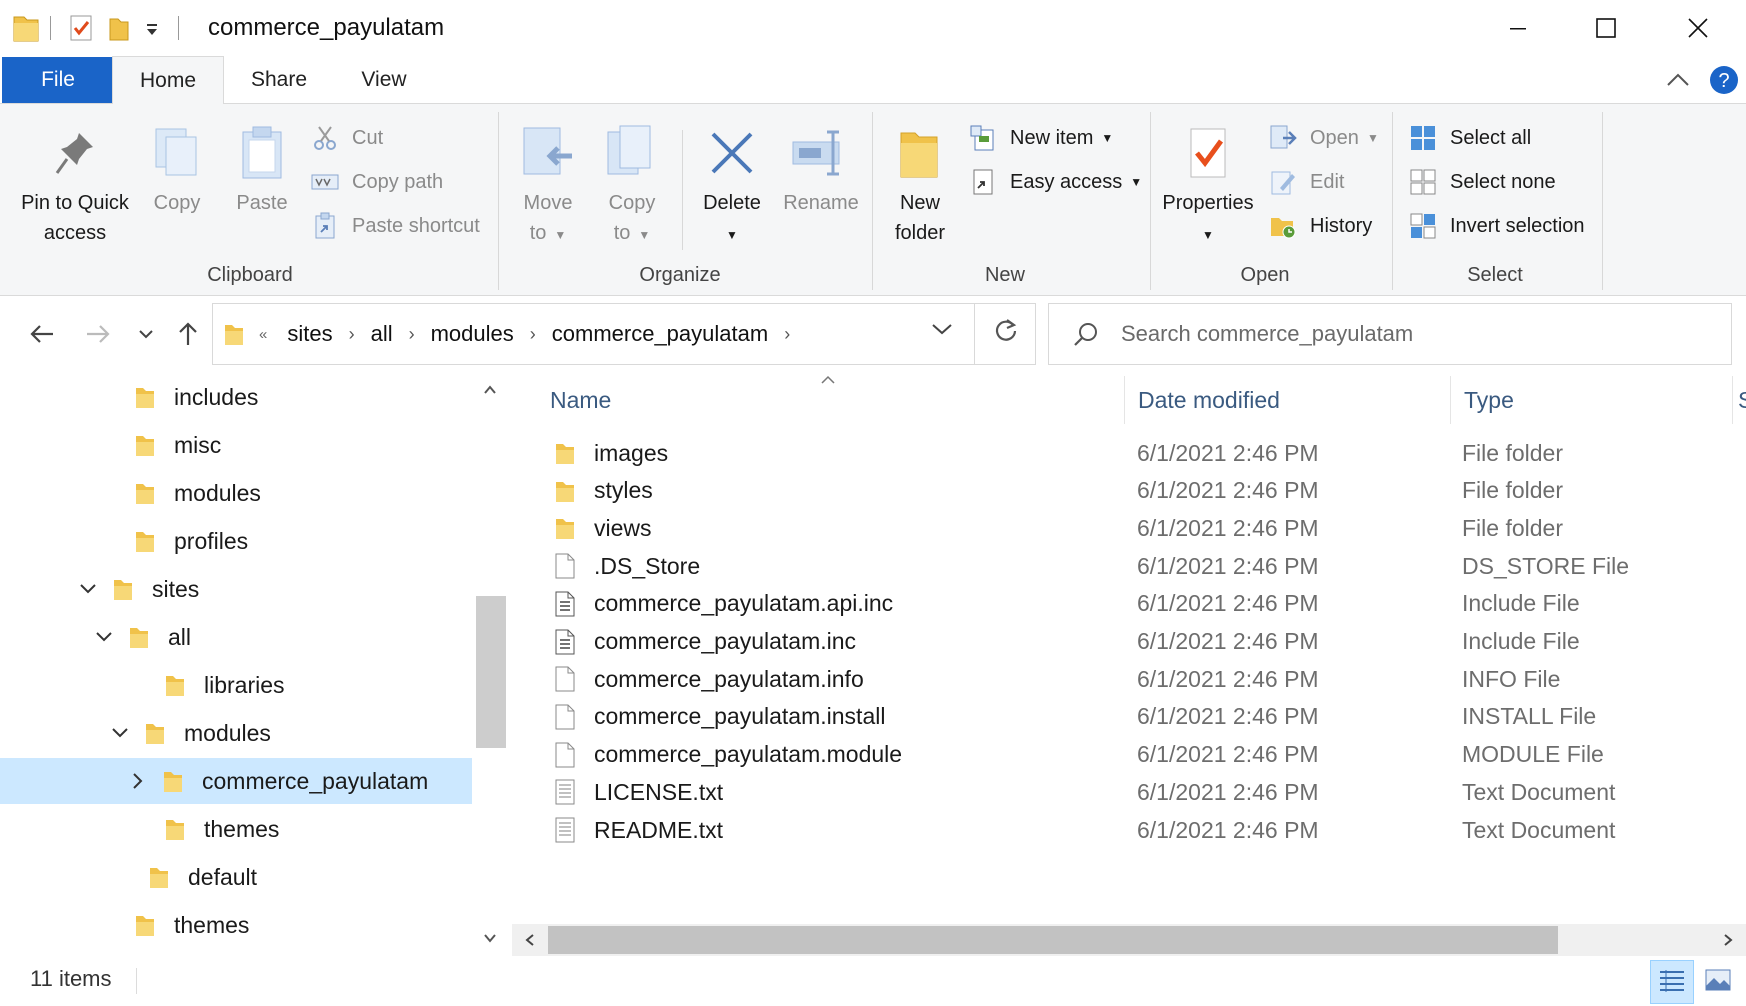  What do you see at coordinates (1208, 184) in the screenshot?
I see `properties-button: Properties ▼` at bounding box center [1208, 184].